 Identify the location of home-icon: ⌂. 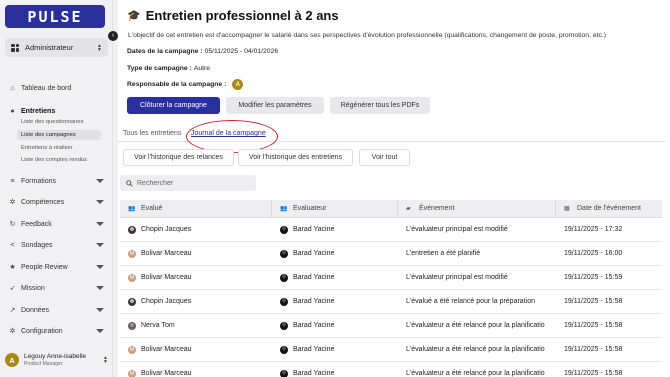
(12, 88).